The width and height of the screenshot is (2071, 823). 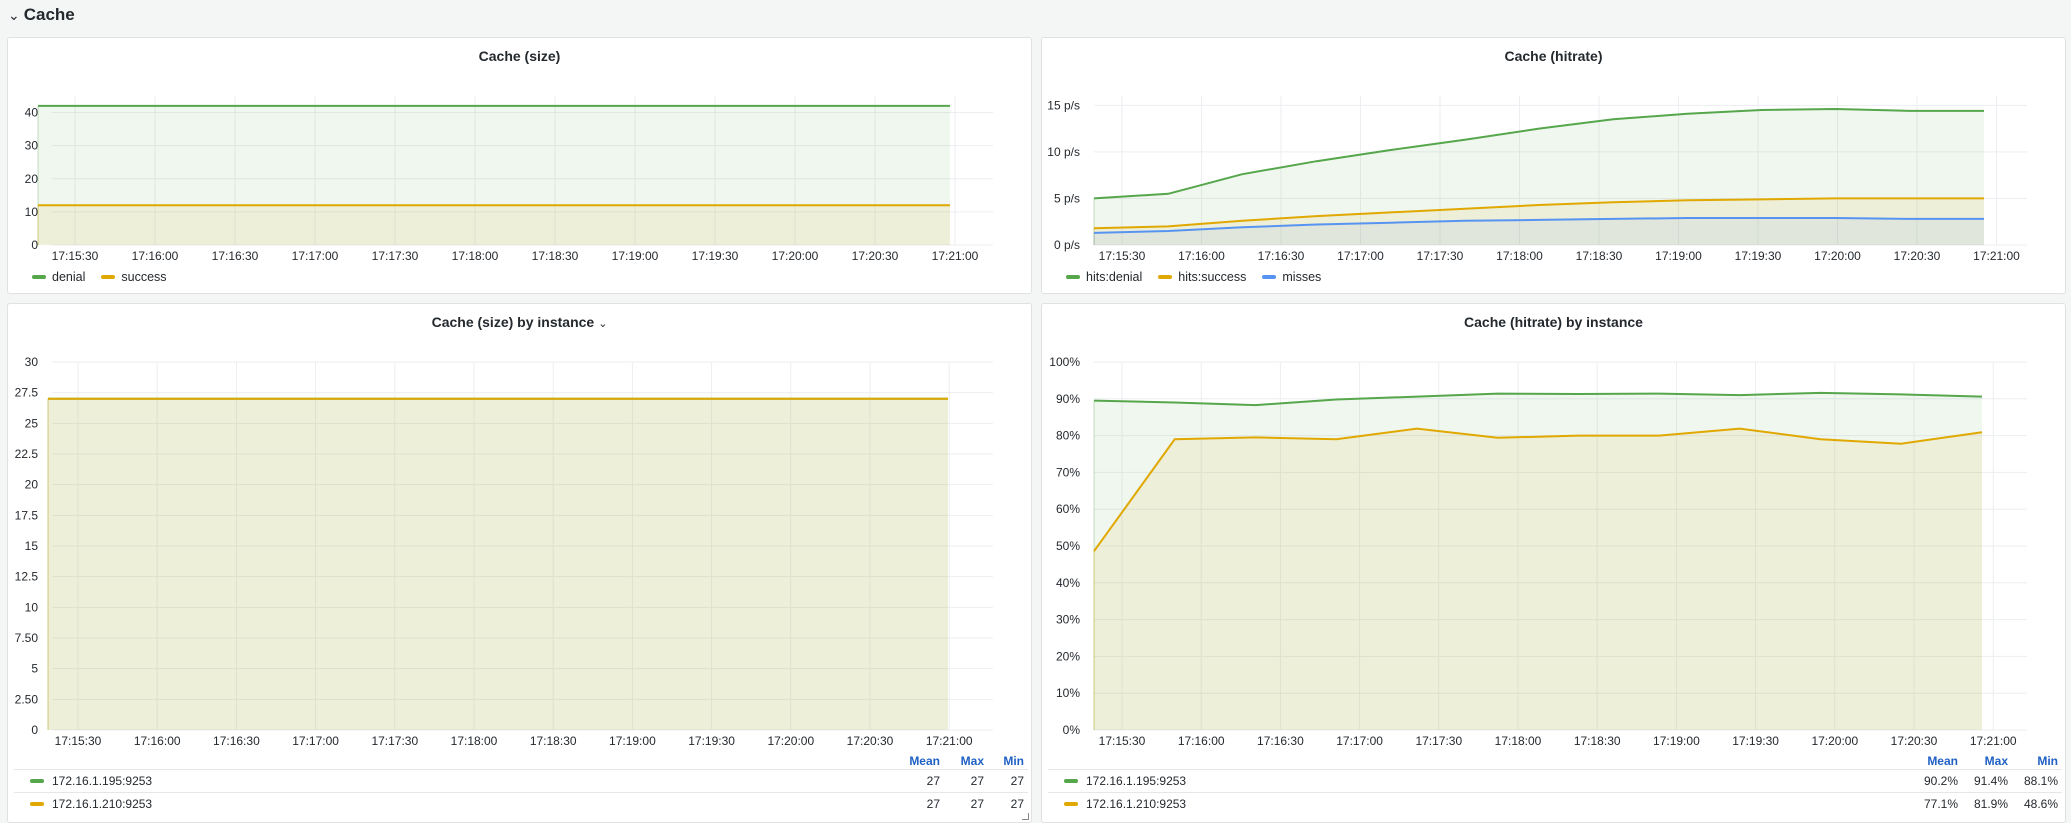 I want to click on legend-label: 172.16.1.210:9253, so click(x=102, y=804).